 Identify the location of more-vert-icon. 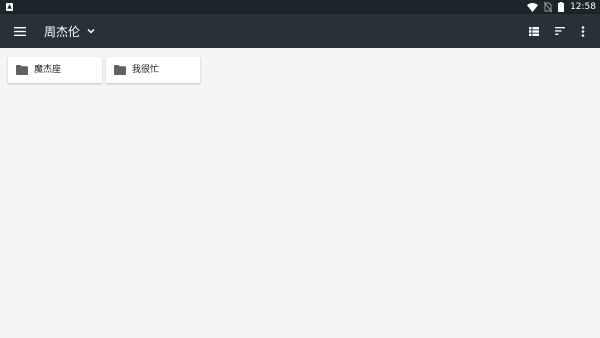
(583, 31).